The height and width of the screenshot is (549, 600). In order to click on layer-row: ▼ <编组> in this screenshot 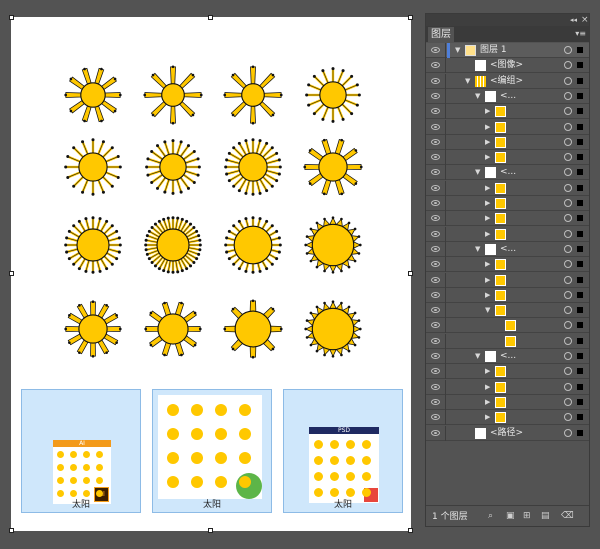, I will do `click(507, 81)`.